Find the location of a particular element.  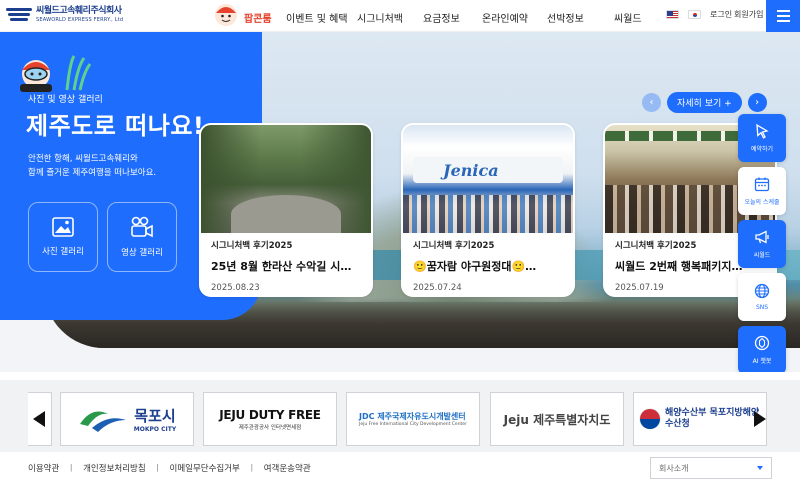

image-icon is located at coordinates (63, 227).